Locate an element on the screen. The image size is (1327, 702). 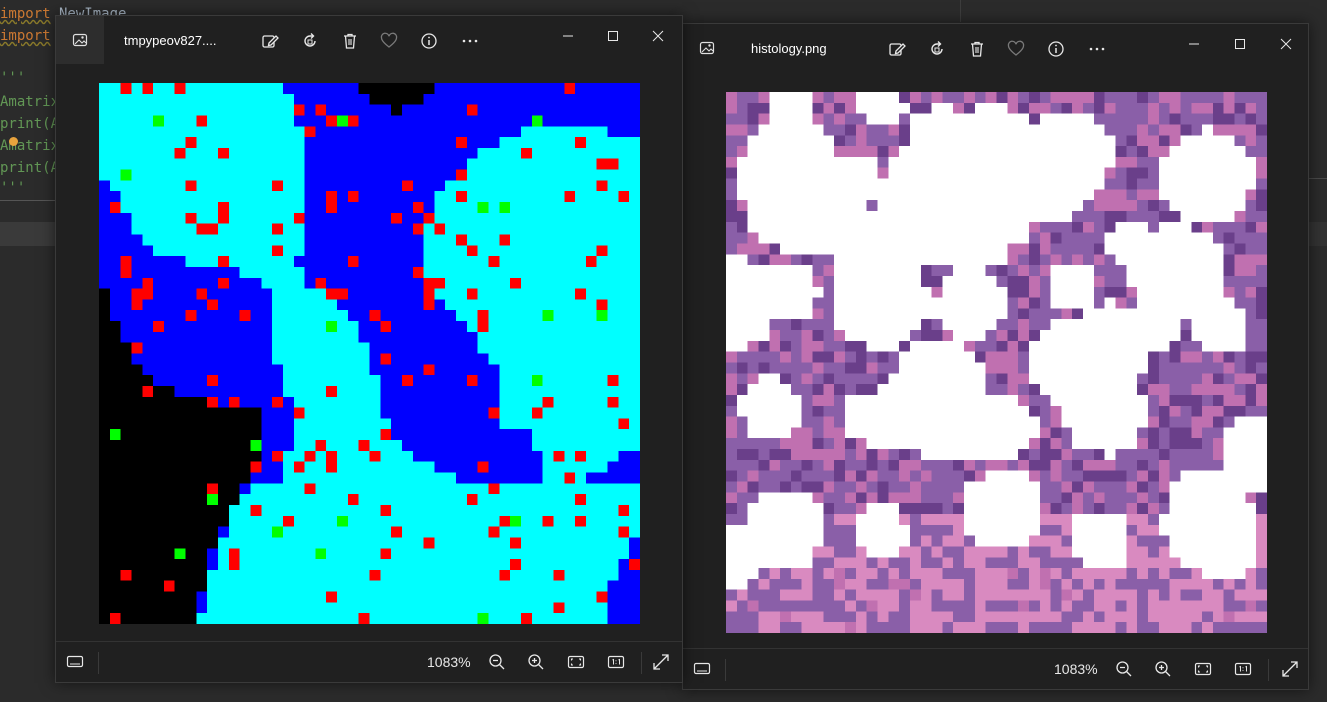
breakpoint-marker is located at coordinates (13, 141).